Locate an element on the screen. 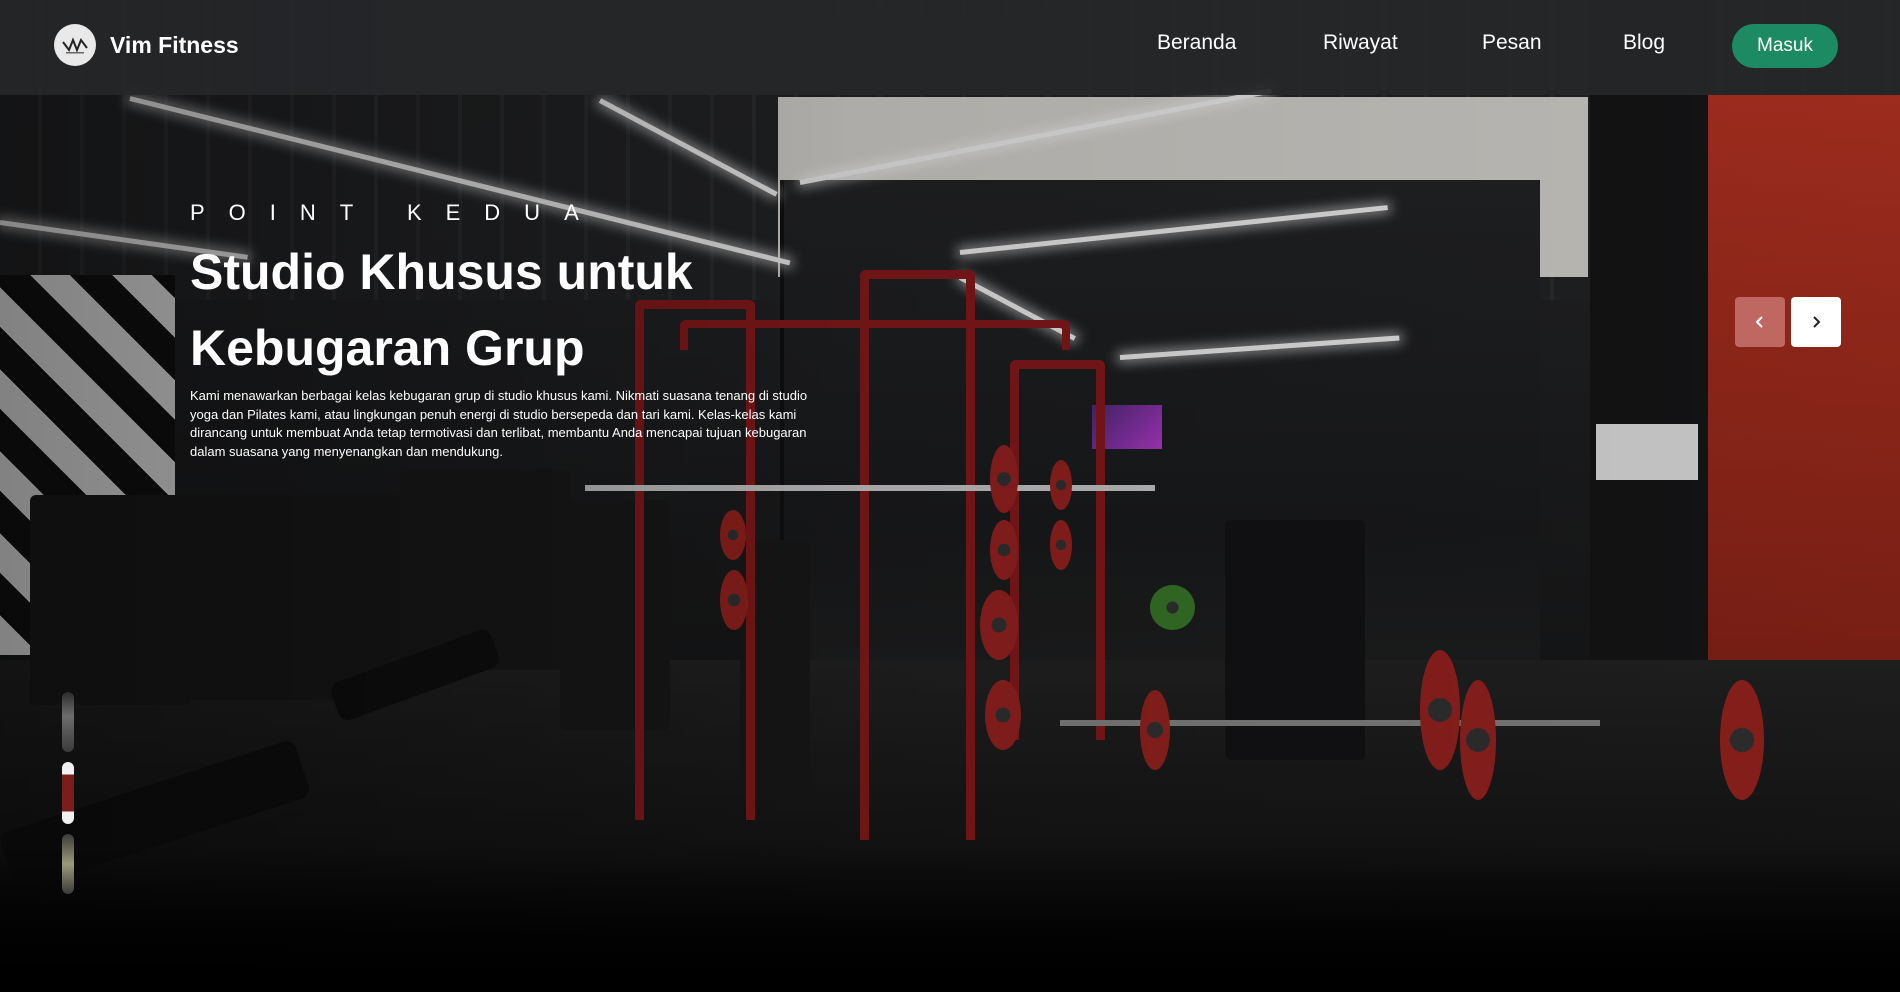  nav-blog: Blog is located at coordinates (1644, 43).